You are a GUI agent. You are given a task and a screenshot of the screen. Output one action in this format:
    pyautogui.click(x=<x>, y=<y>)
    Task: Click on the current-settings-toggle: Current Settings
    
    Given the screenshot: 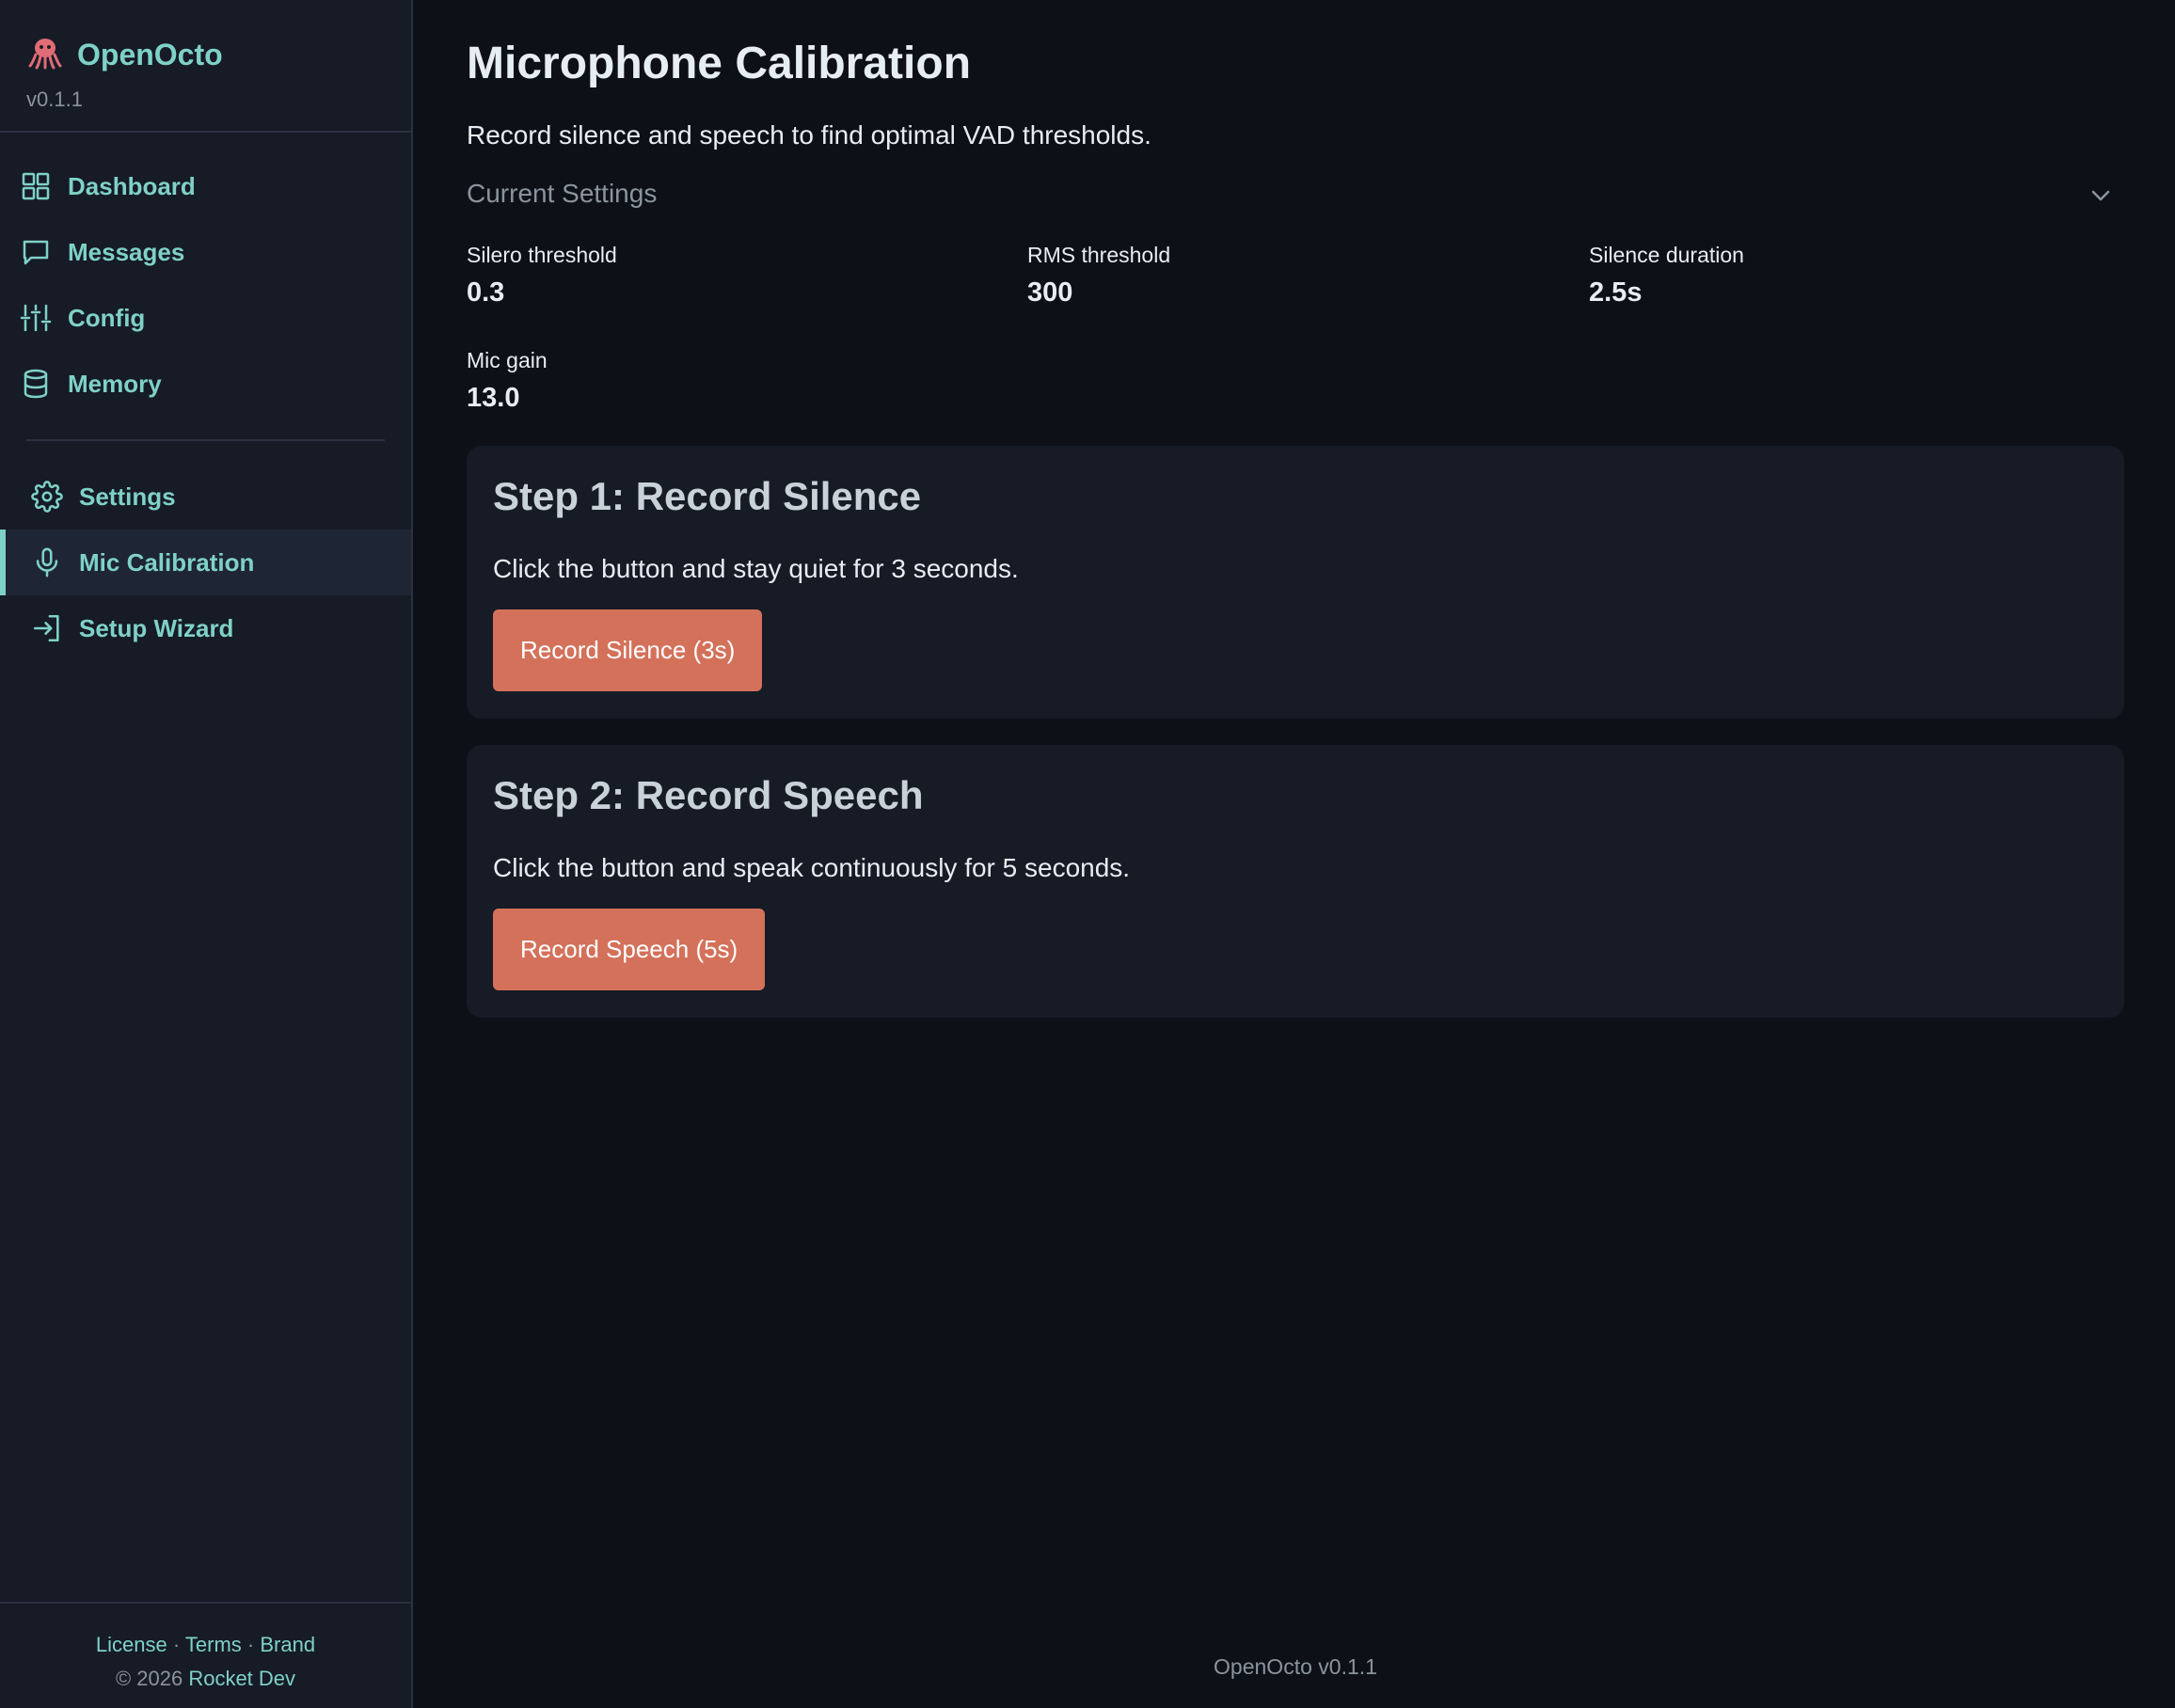 What is the action you would take?
    pyautogui.click(x=1295, y=194)
    